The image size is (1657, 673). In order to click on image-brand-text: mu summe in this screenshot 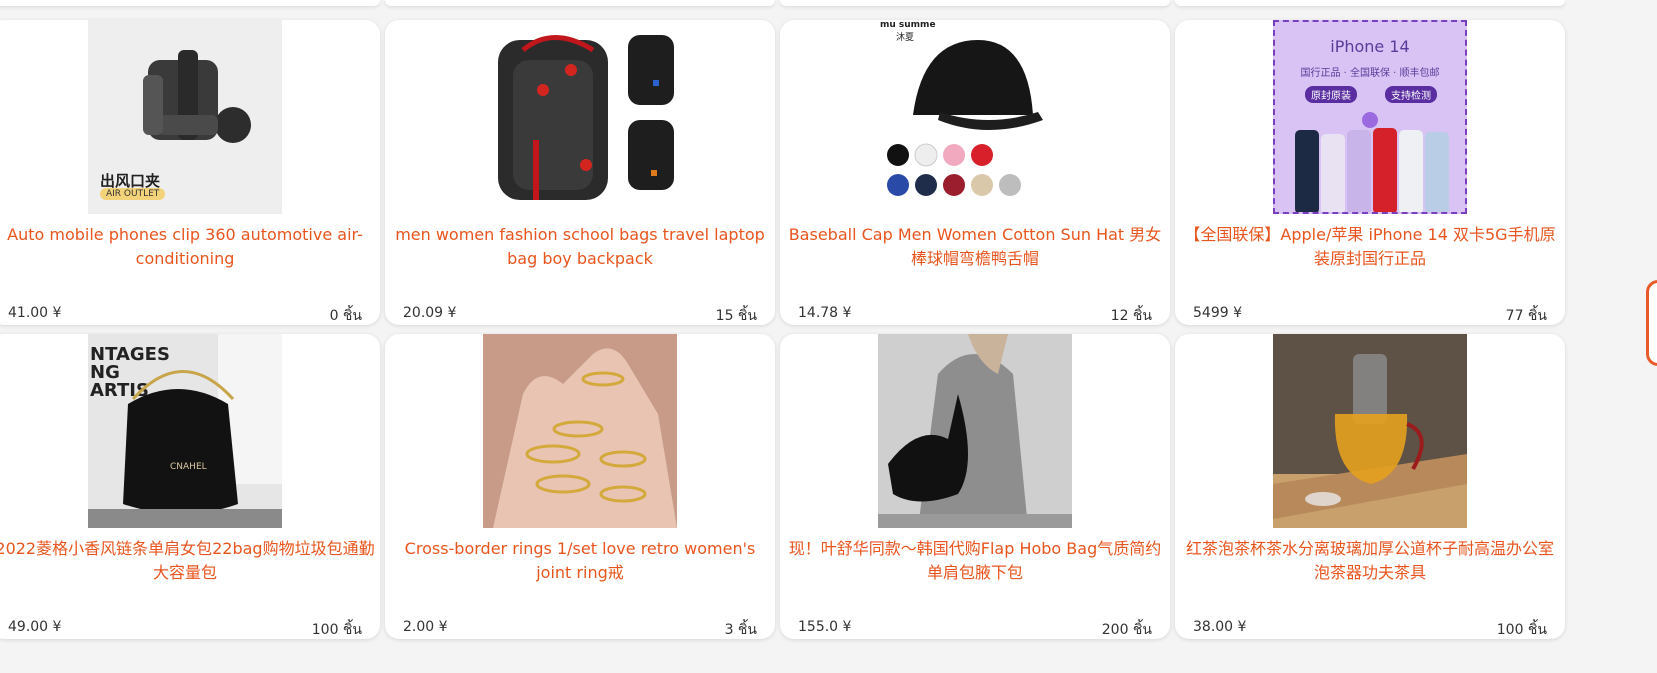, I will do `click(908, 25)`.